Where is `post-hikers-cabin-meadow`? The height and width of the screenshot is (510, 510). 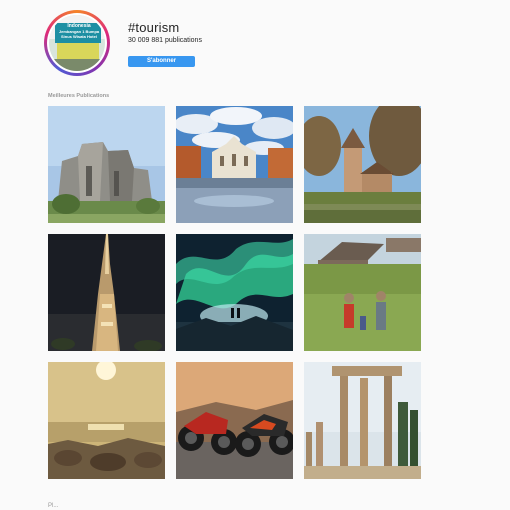
post-hikers-cabin-meadow is located at coordinates (362, 292).